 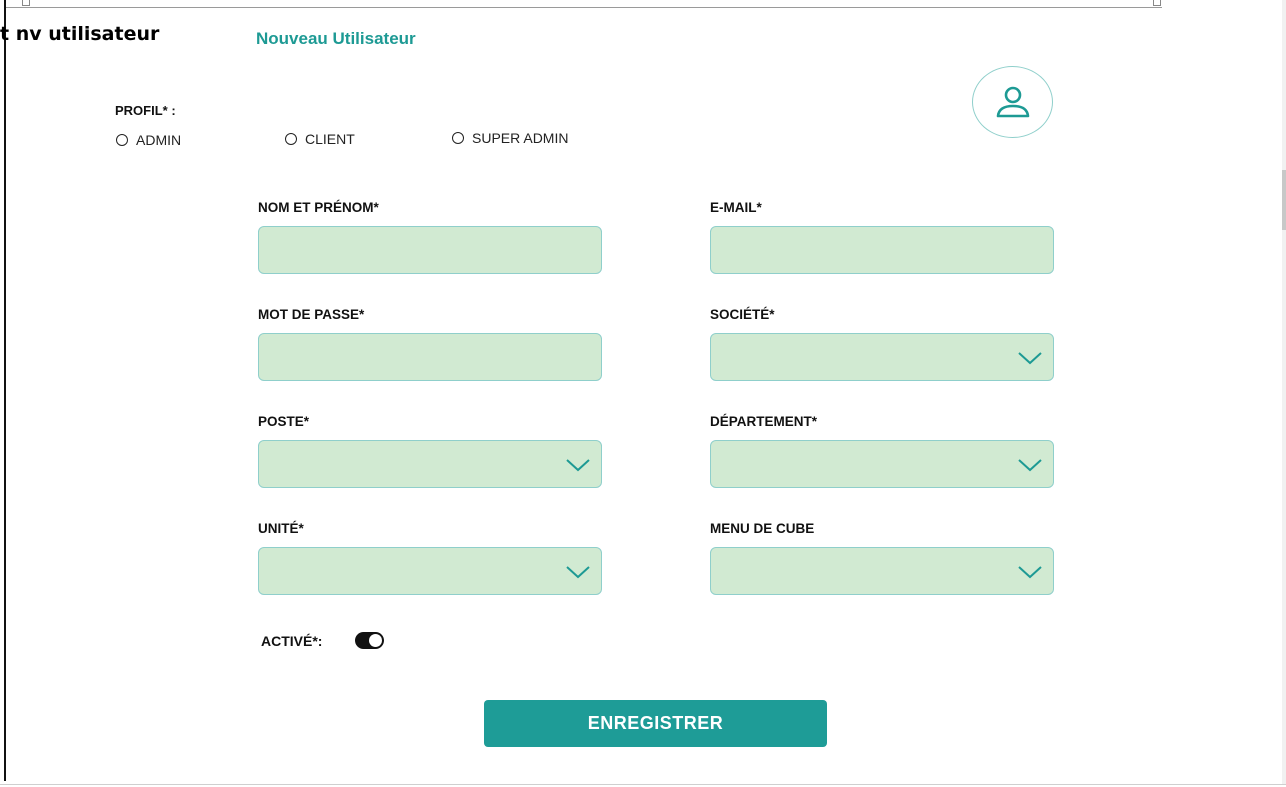 I want to click on radio-label: CLIENT, so click(x=330, y=139).